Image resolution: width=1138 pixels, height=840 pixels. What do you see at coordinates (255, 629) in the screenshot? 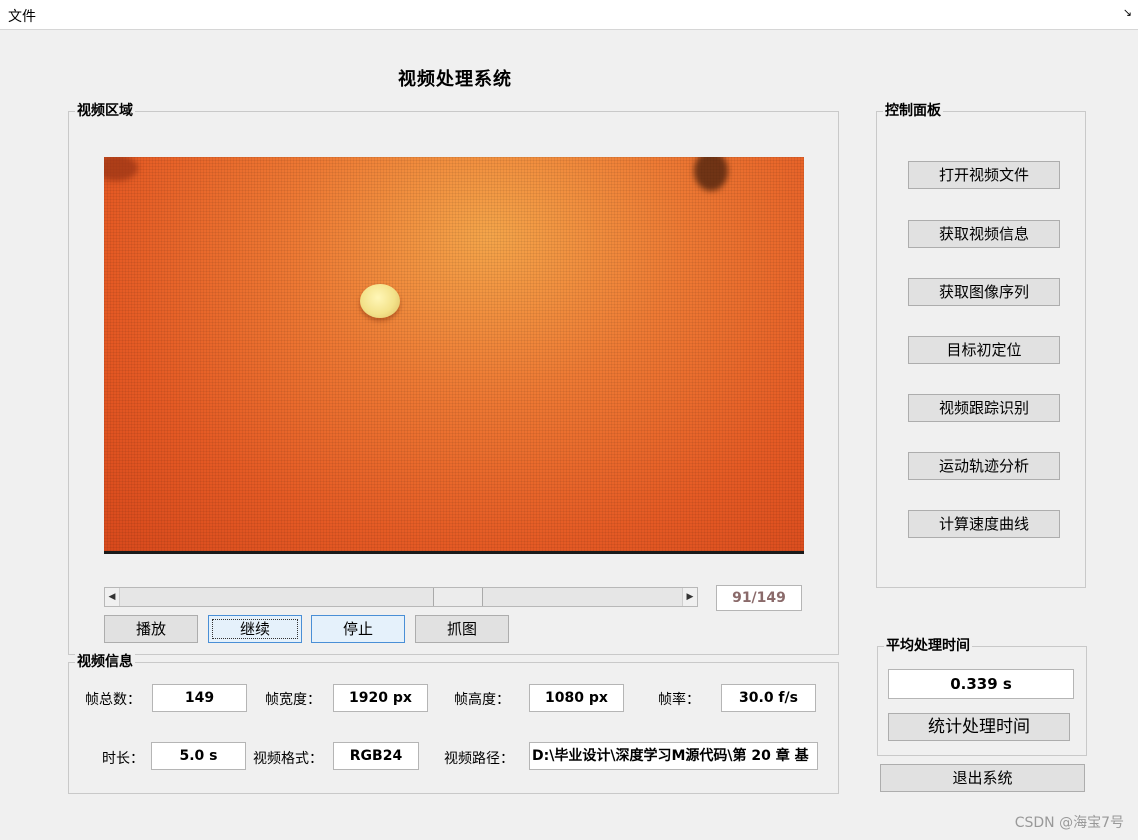
I see `resume-button: 继续` at bounding box center [255, 629].